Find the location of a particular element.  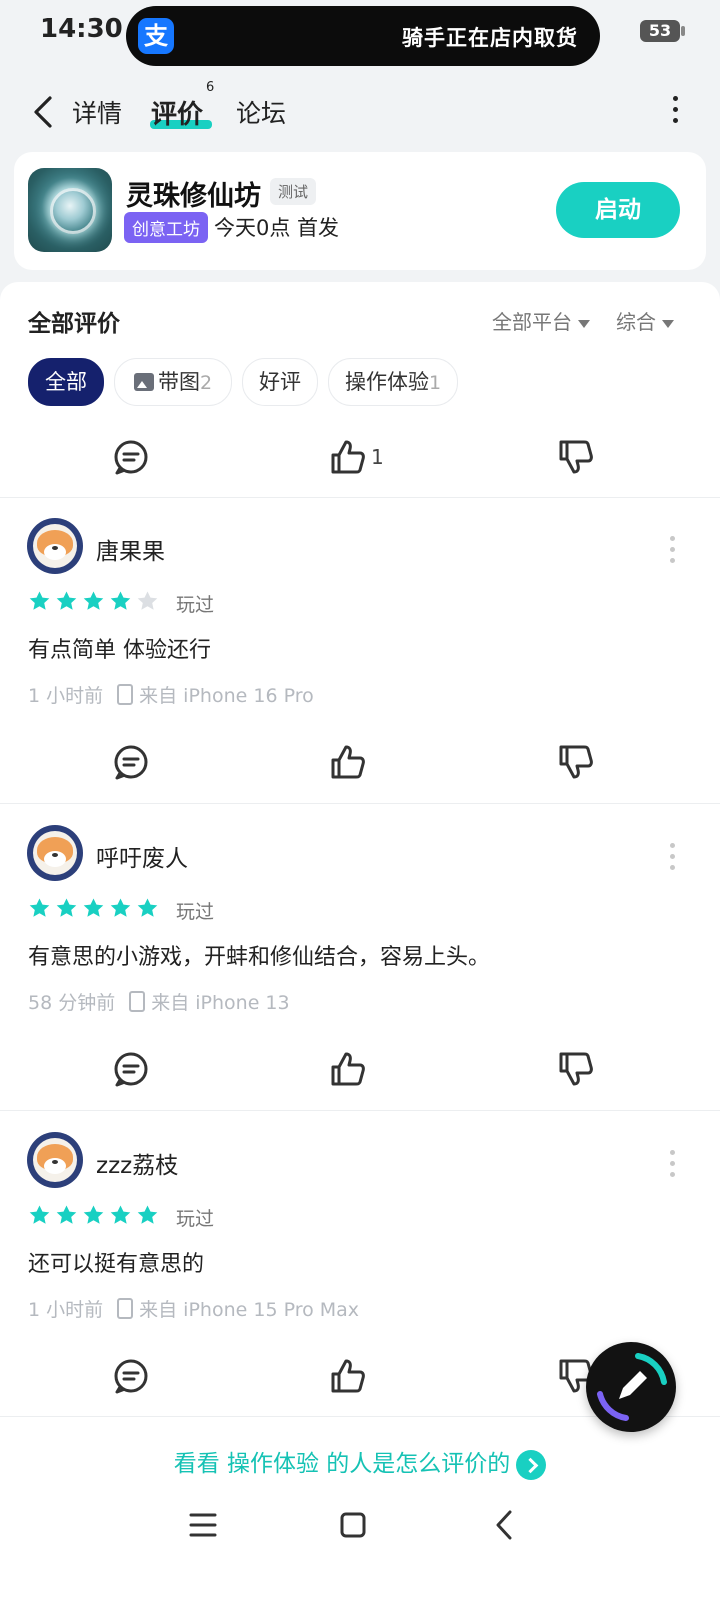

review-text: 还可以挺有意思的 is located at coordinates (116, 1262).